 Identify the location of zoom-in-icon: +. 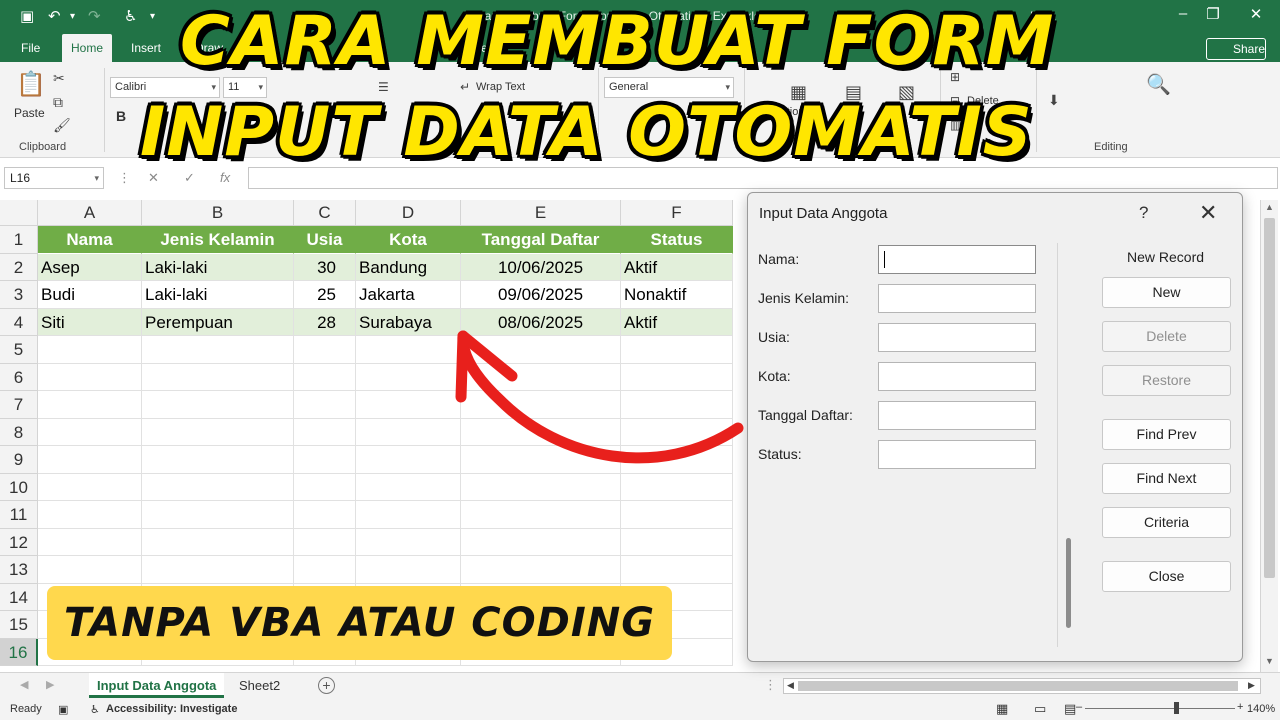
(1240, 707).